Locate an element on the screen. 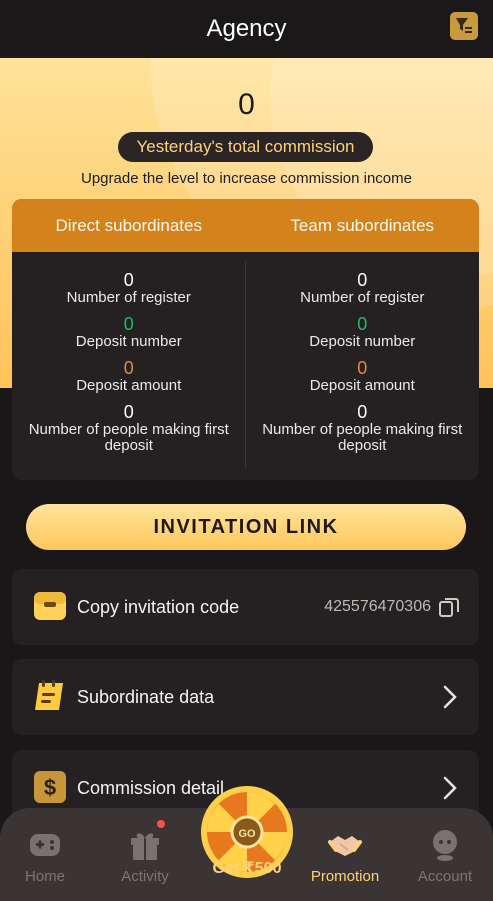 This screenshot has width=493, height=901. gift-icon is located at coordinates (145, 846).